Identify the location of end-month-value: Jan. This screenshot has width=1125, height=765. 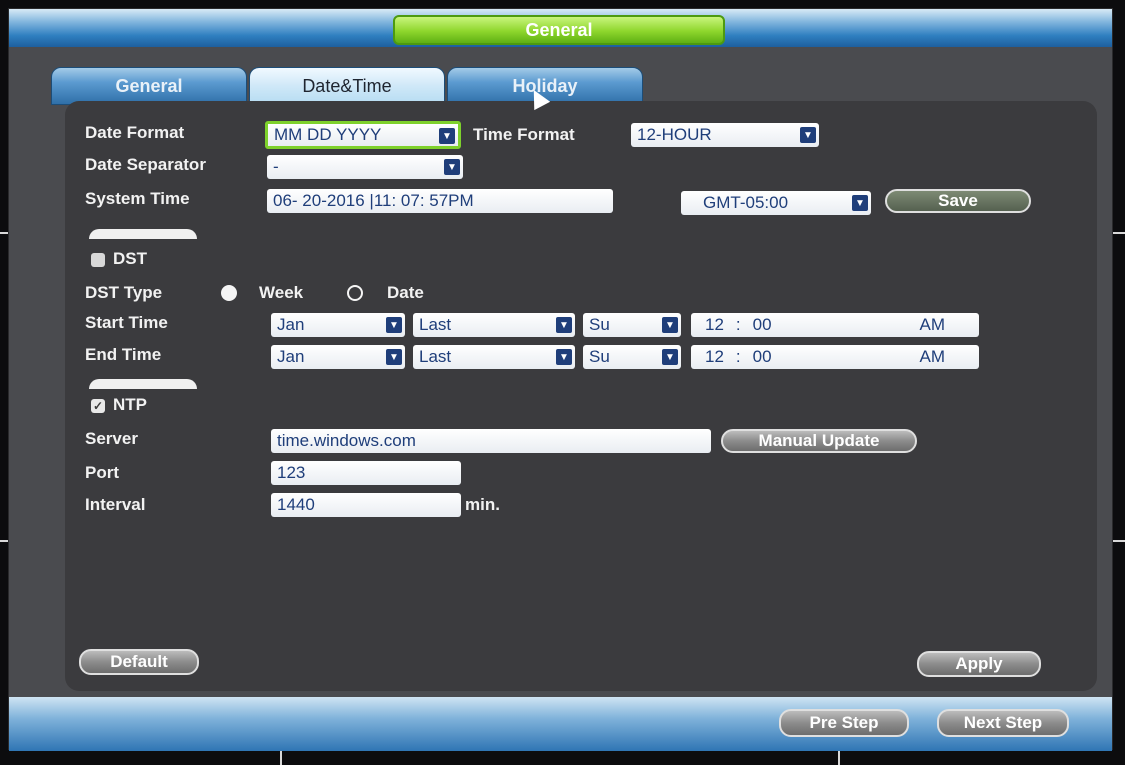
(291, 356).